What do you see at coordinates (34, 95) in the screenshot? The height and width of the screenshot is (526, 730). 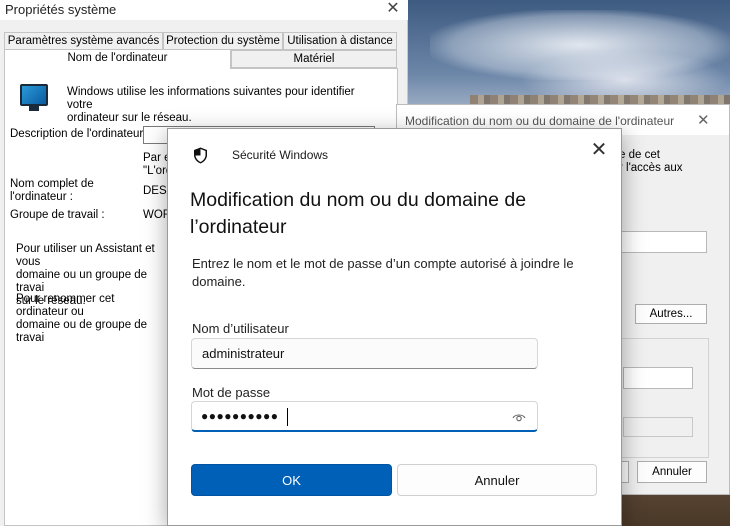 I see `monitor-icon` at bounding box center [34, 95].